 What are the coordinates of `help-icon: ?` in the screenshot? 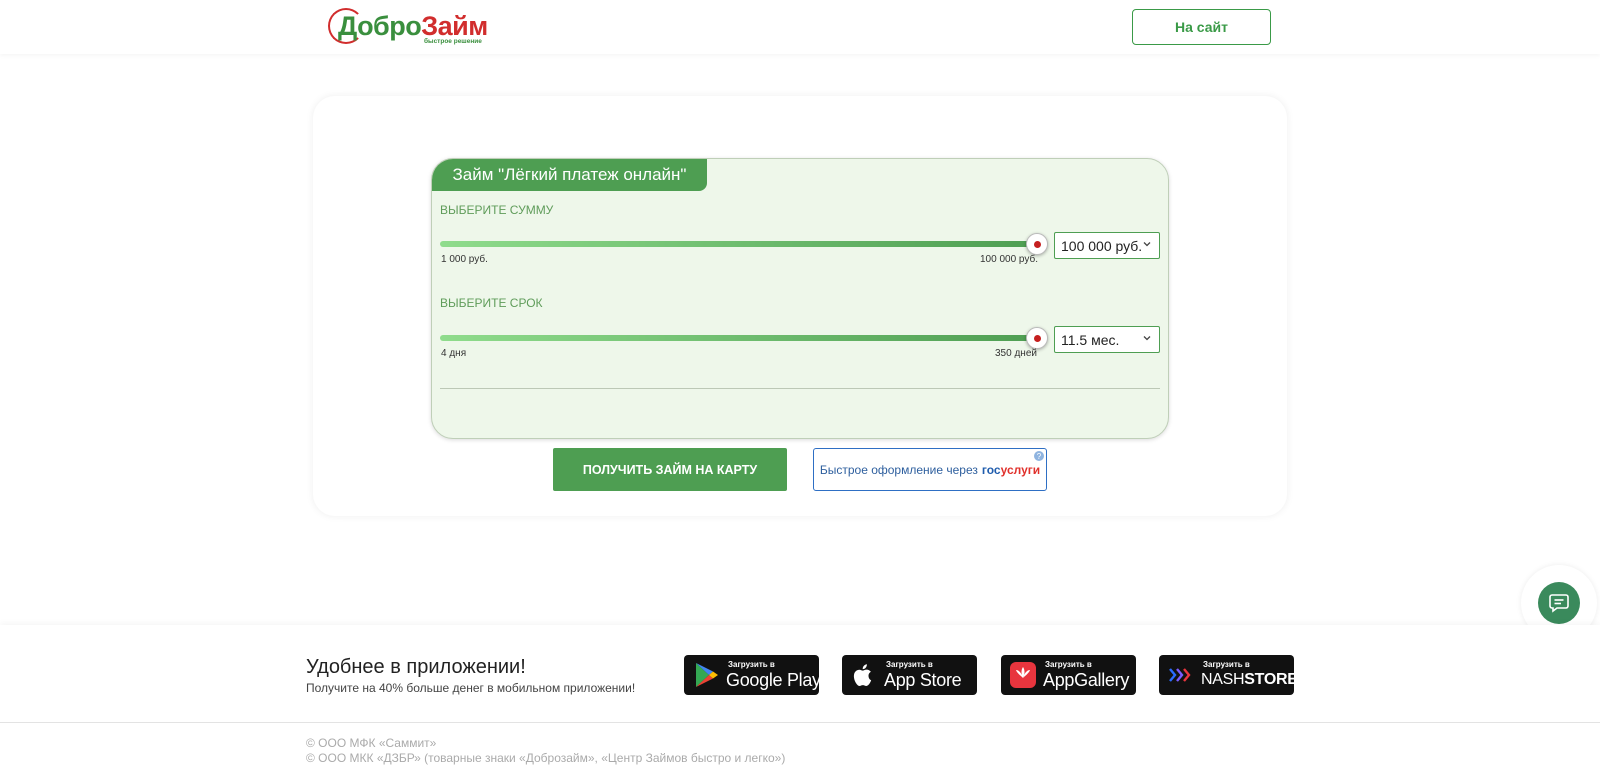 It's located at (1039, 456).